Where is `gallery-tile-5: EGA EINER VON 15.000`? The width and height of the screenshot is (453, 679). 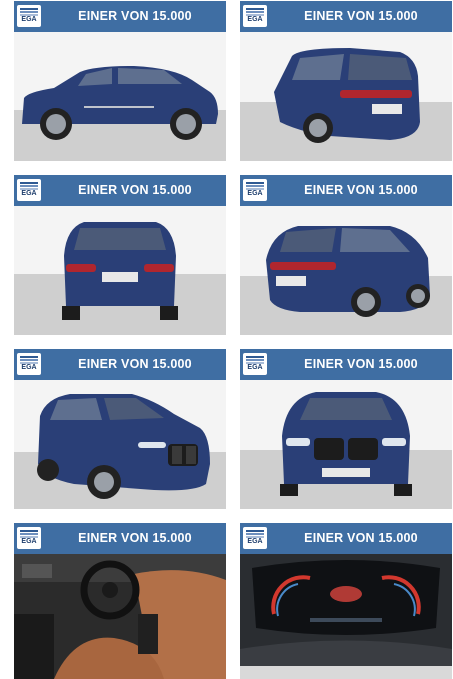 gallery-tile-5: EGA EINER VON 15.000 is located at coordinates (120, 429).